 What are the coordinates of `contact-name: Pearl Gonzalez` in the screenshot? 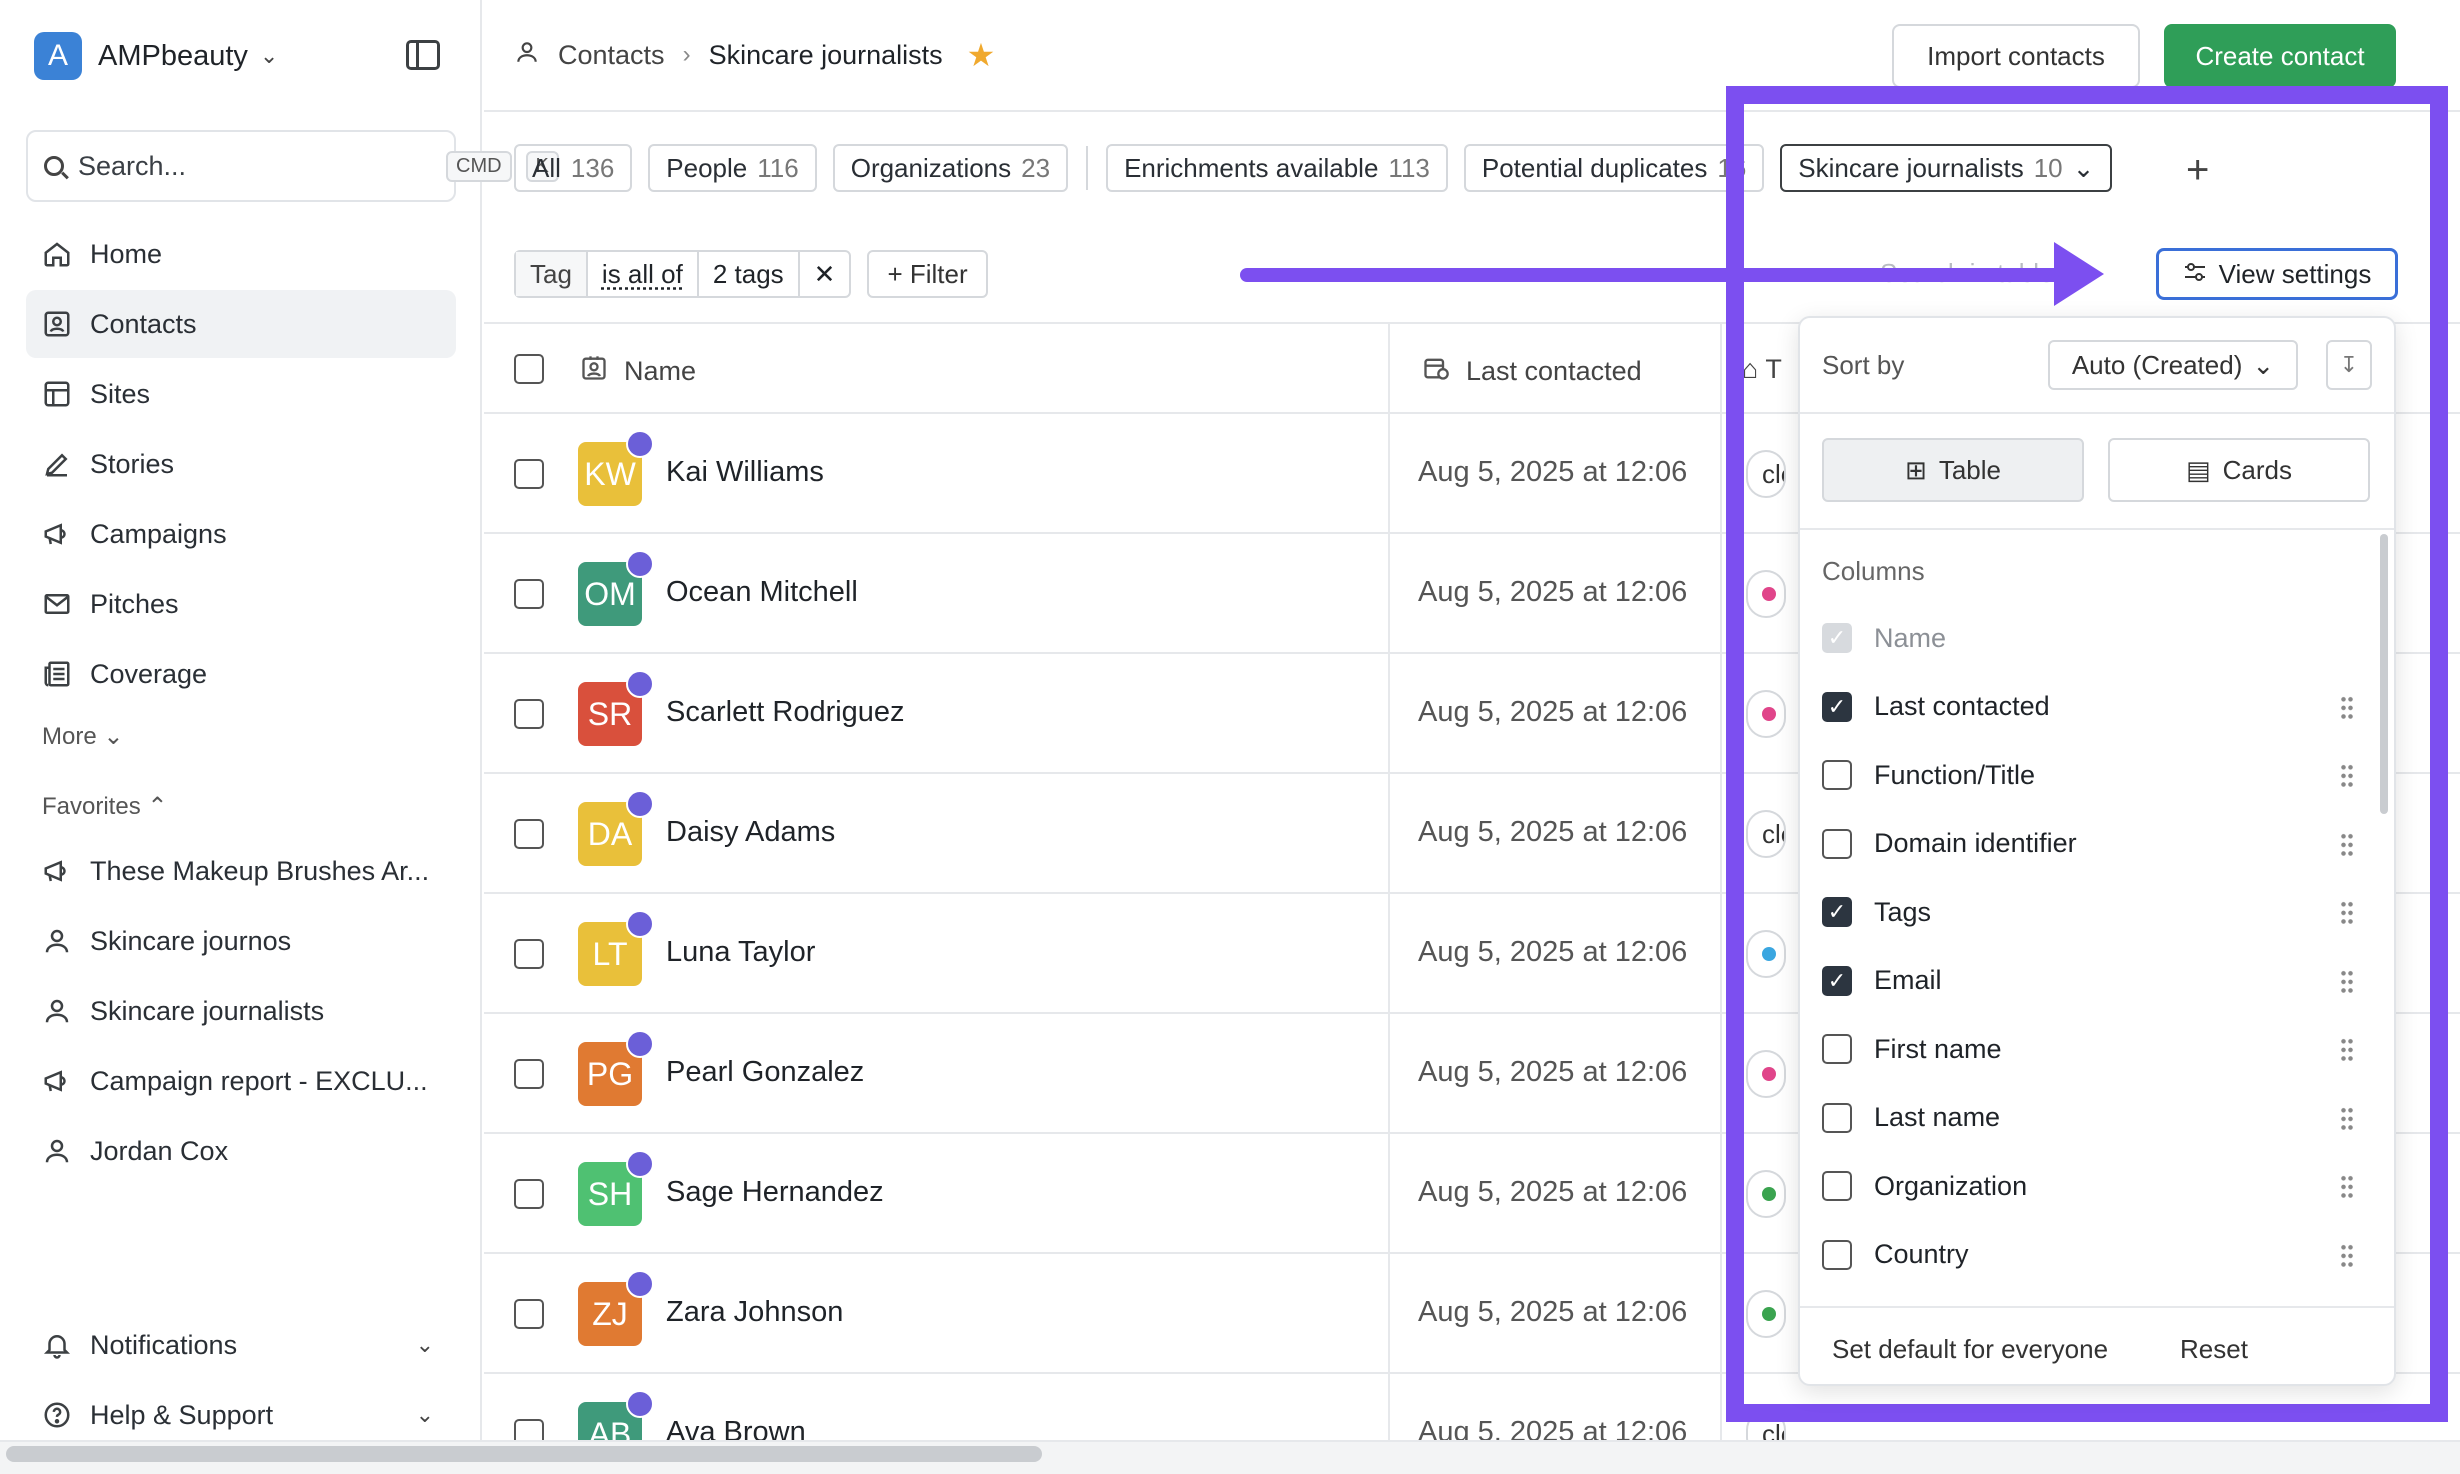 It's located at (765, 1072).